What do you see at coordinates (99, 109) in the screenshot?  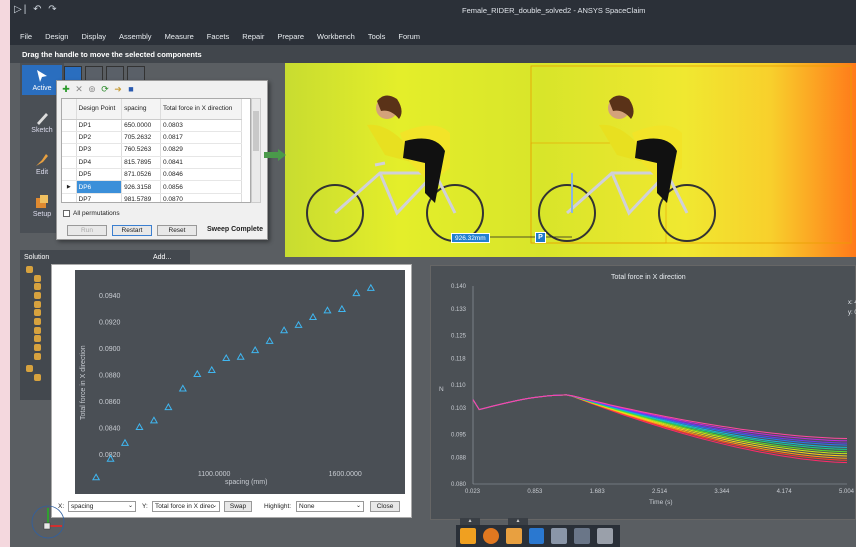 I see `column-header-design-point: Design Point` at bounding box center [99, 109].